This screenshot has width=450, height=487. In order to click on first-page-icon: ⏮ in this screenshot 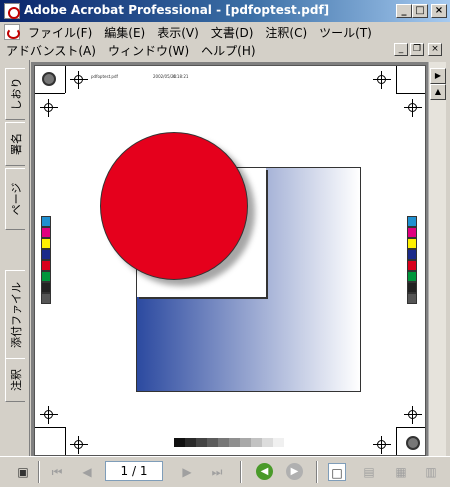, I will do `click(57, 472)`.